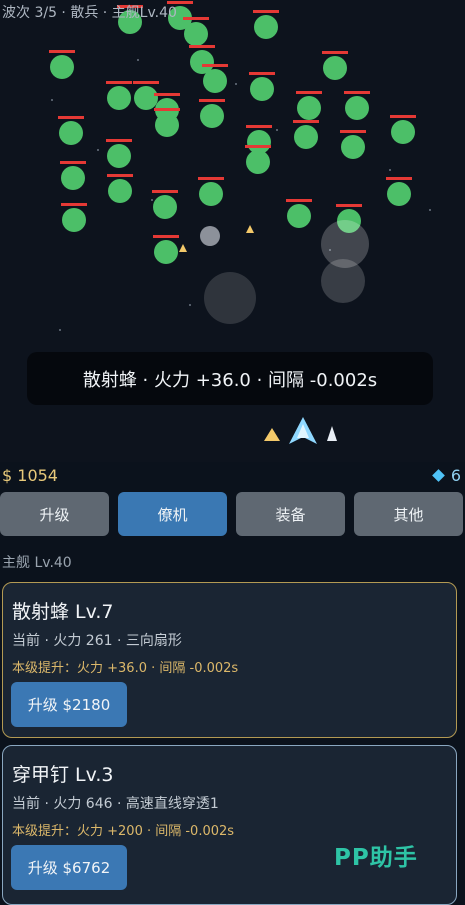  Describe the element at coordinates (455, 475) in the screenshot. I see `gem-count: 6` at that location.